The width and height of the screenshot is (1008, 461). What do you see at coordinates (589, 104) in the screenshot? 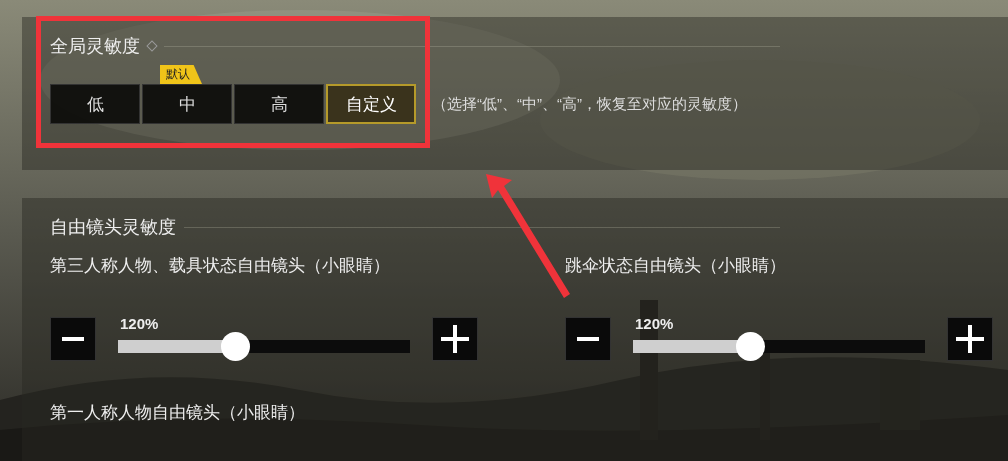
I see `hint-text: （选择“低”、“中”、“高”，恢复至对应的灵敏度）` at bounding box center [589, 104].